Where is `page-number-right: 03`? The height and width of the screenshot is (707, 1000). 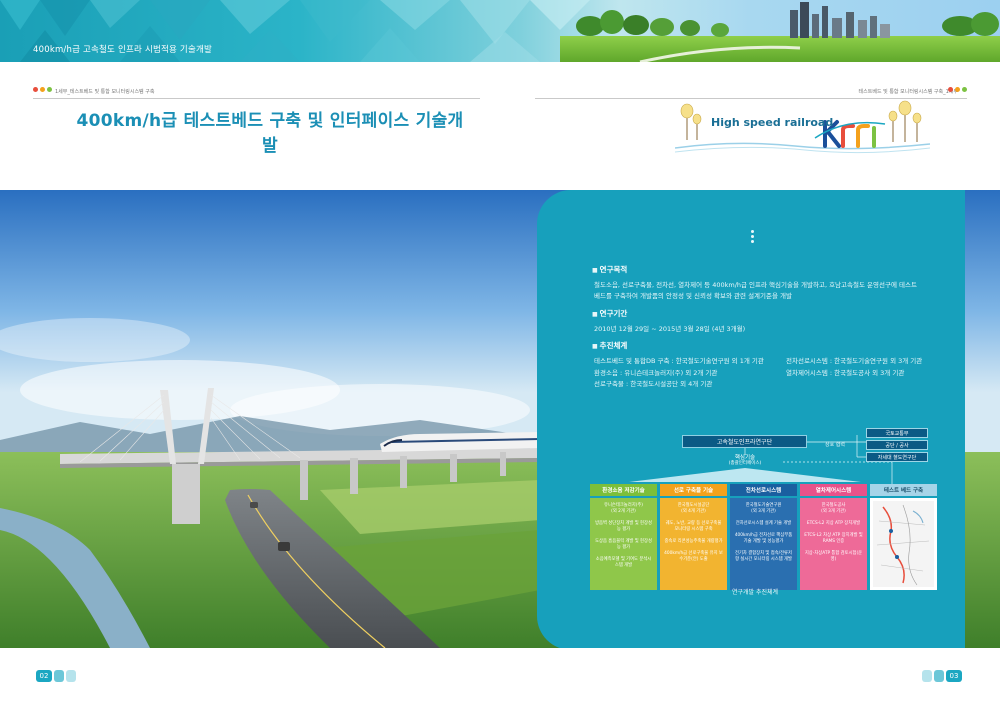
page-number-right: 03 is located at coordinates (942, 676).